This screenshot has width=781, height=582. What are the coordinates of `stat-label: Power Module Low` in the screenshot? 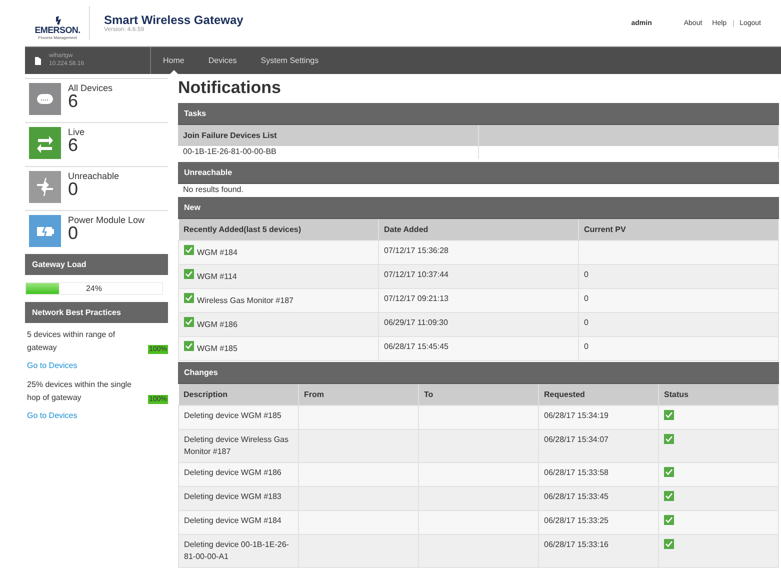 It's located at (106, 220).